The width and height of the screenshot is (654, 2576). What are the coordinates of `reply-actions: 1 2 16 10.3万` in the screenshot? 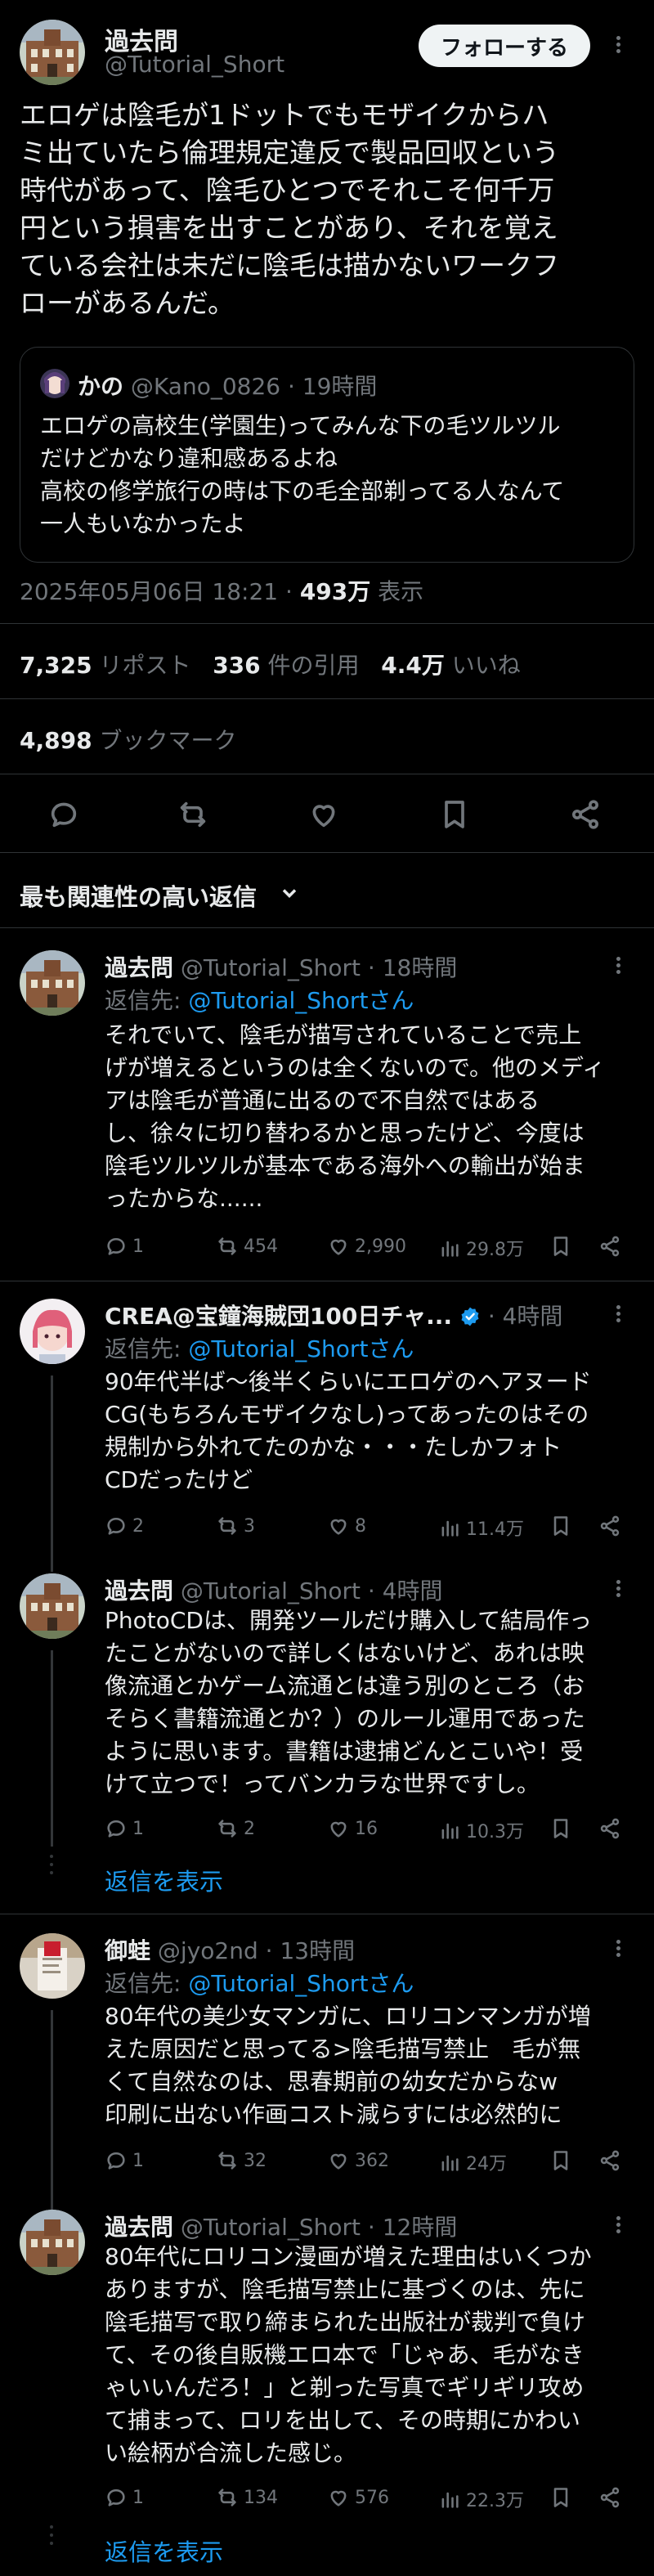 It's located at (366, 1832).